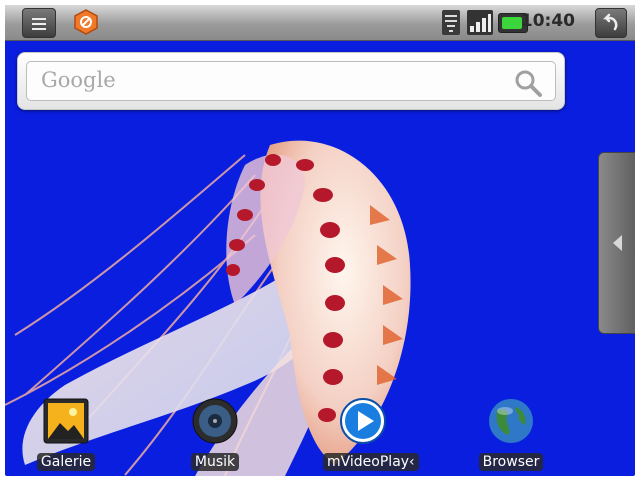 This screenshot has width=640, height=481. I want to click on search-input: Google, so click(291, 81).